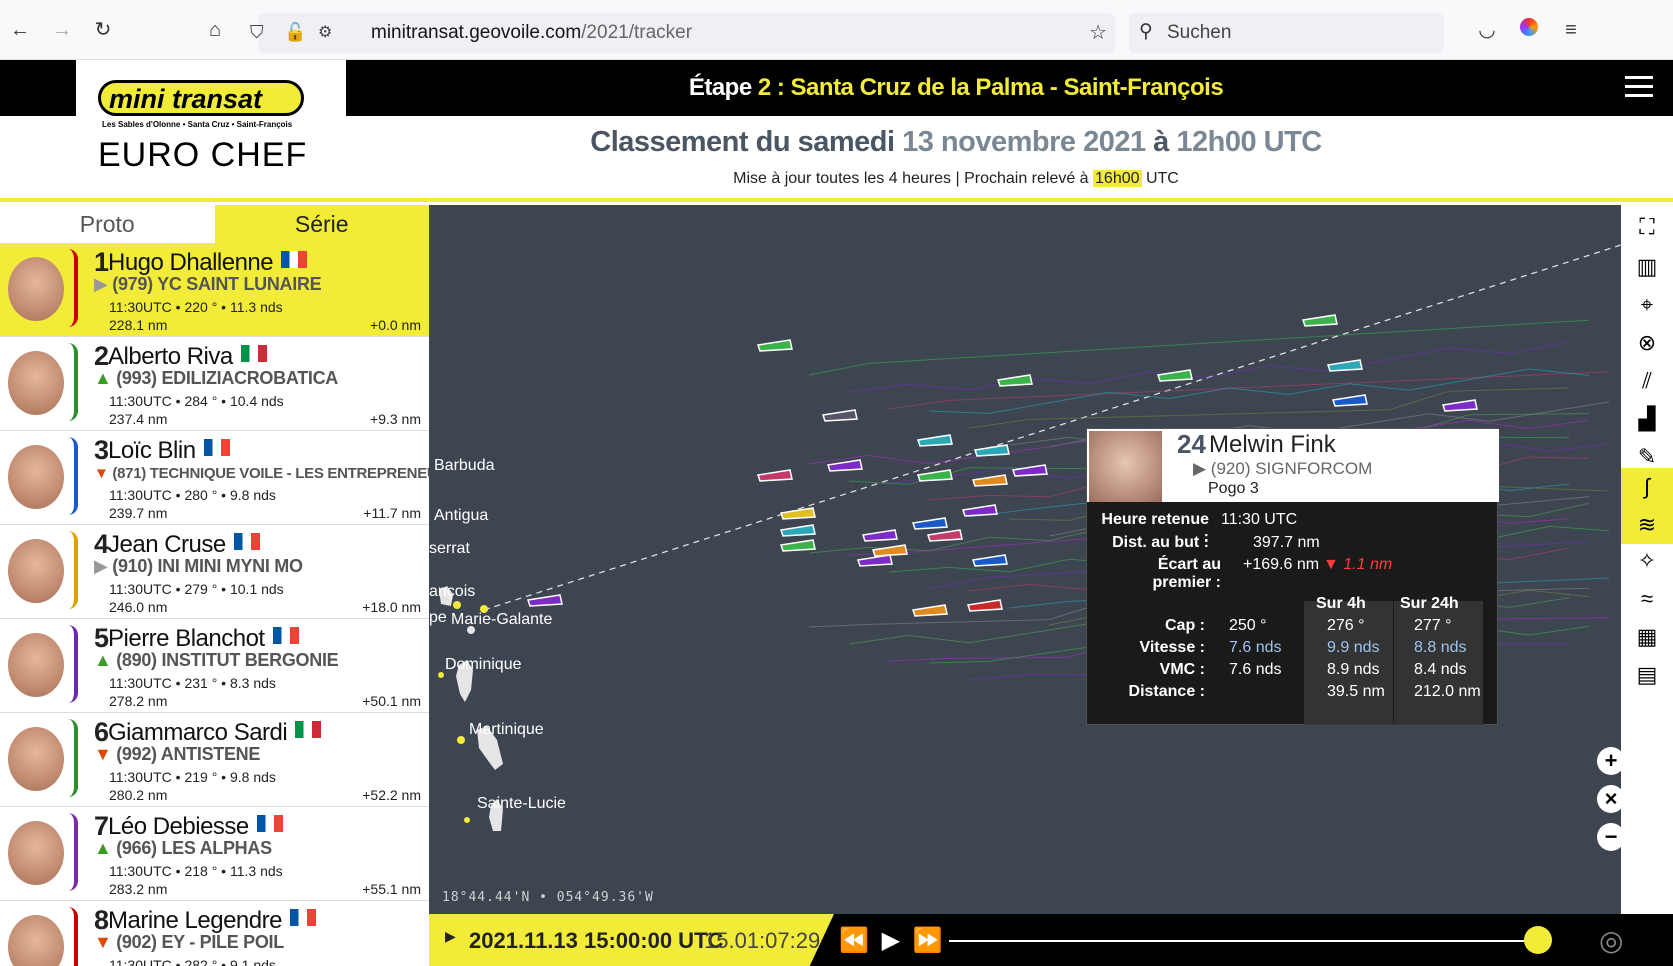  What do you see at coordinates (1639, 87) in the screenshot?
I see `hamburger-menu-icon` at bounding box center [1639, 87].